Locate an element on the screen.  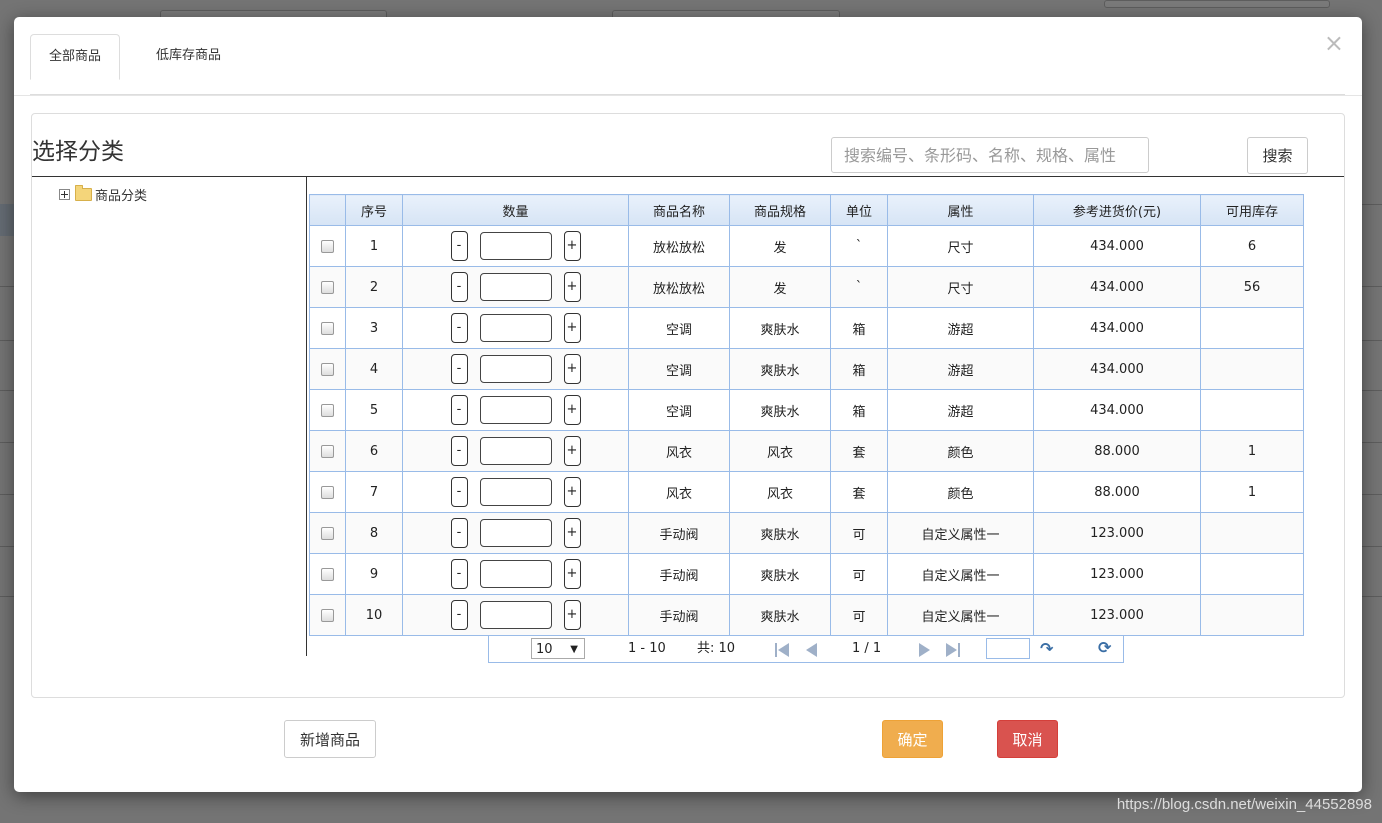
page-jump-input is located at coordinates (1008, 648).